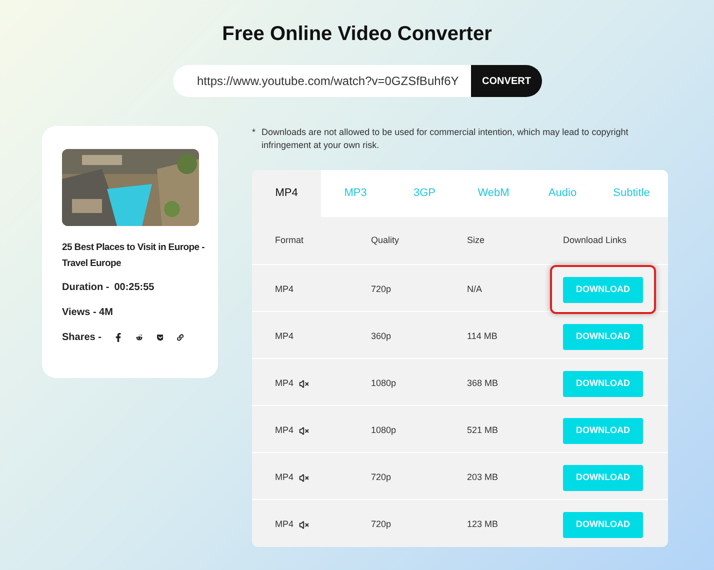  Describe the element at coordinates (82, 338) in the screenshot. I see `shares-label: Shares -` at that location.